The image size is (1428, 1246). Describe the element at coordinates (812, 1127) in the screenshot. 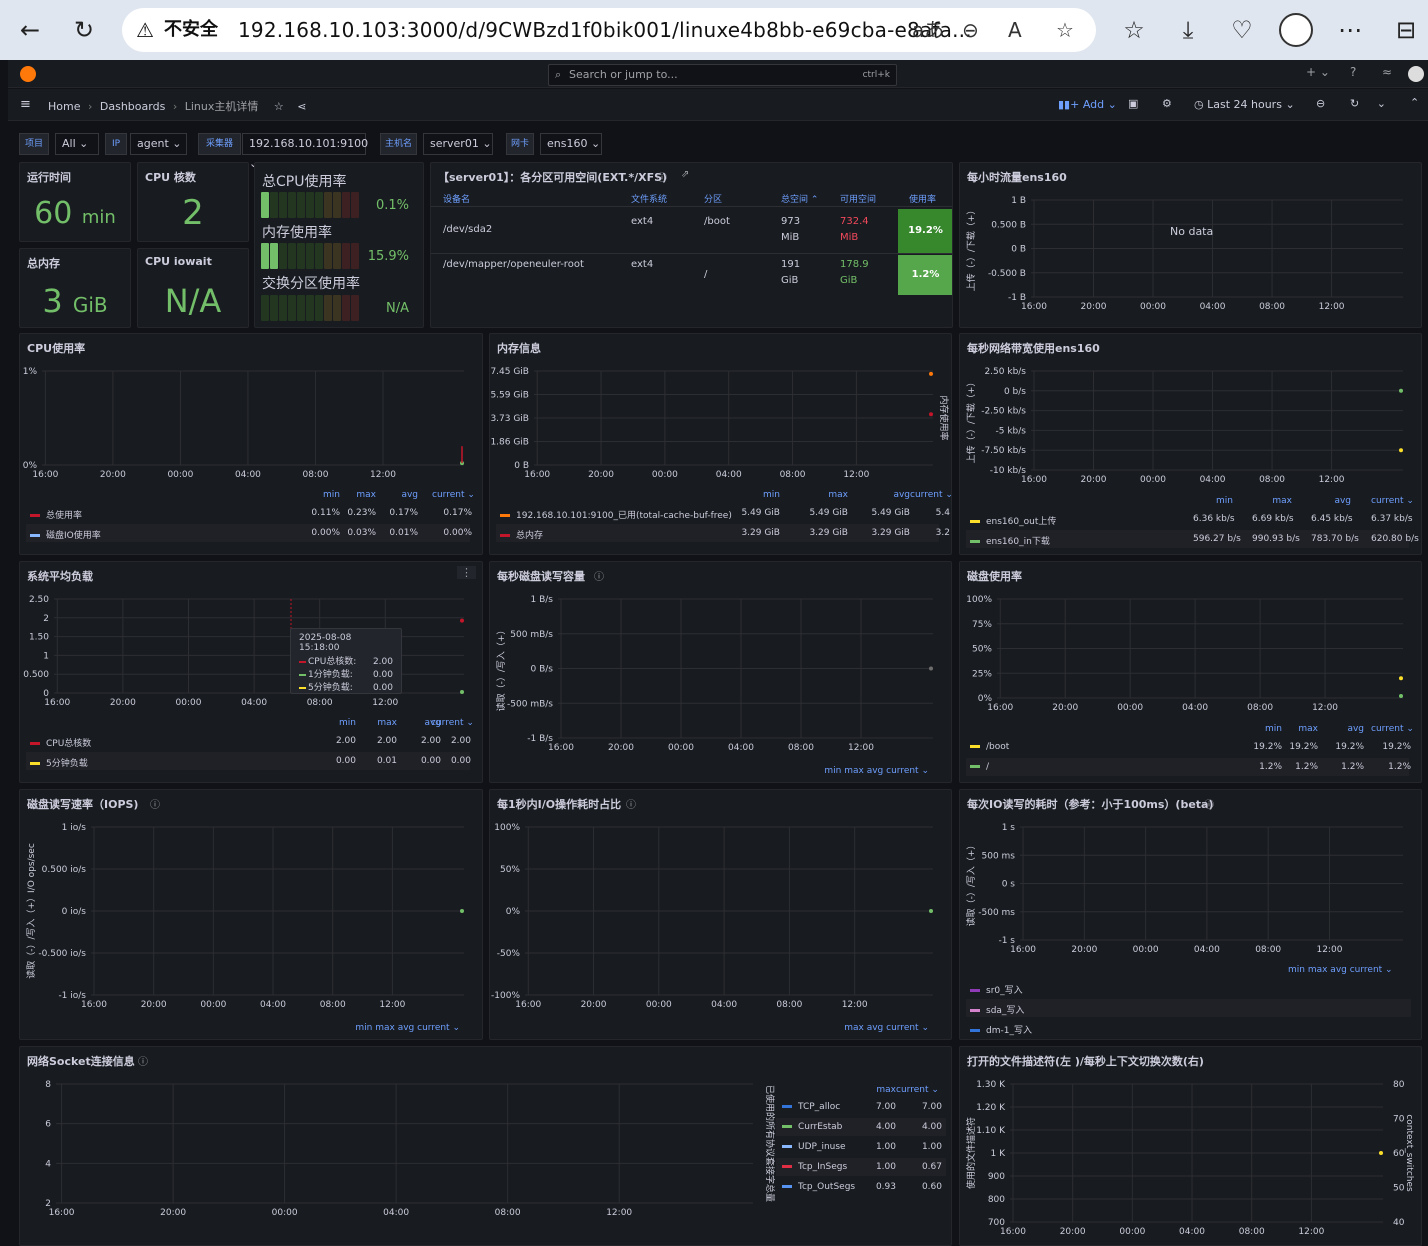

I see `legend-item: CurrEstab` at that location.